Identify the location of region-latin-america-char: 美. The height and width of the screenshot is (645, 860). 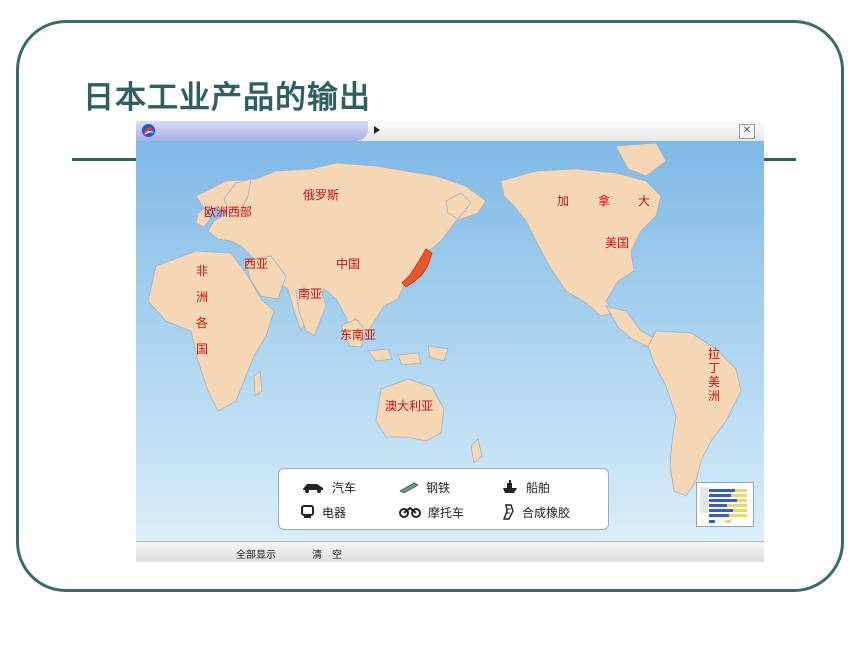
(713, 382).